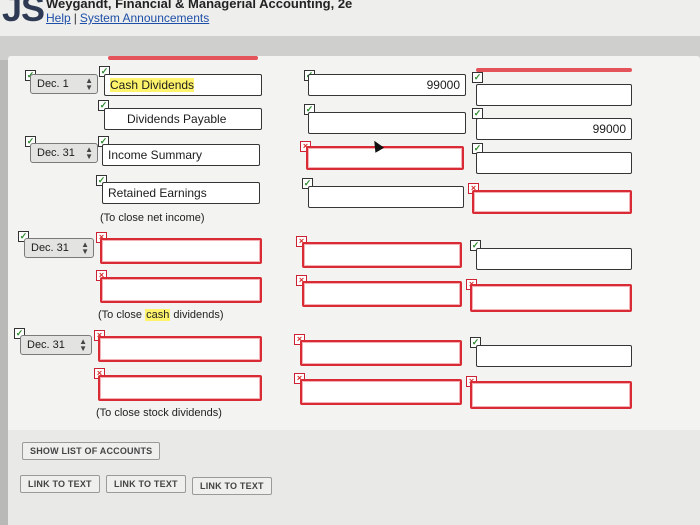 The width and height of the screenshot is (700, 525). What do you see at coordinates (181, 193) in the screenshot?
I see `credit-account-field: Retained Earnings` at bounding box center [181, 193].